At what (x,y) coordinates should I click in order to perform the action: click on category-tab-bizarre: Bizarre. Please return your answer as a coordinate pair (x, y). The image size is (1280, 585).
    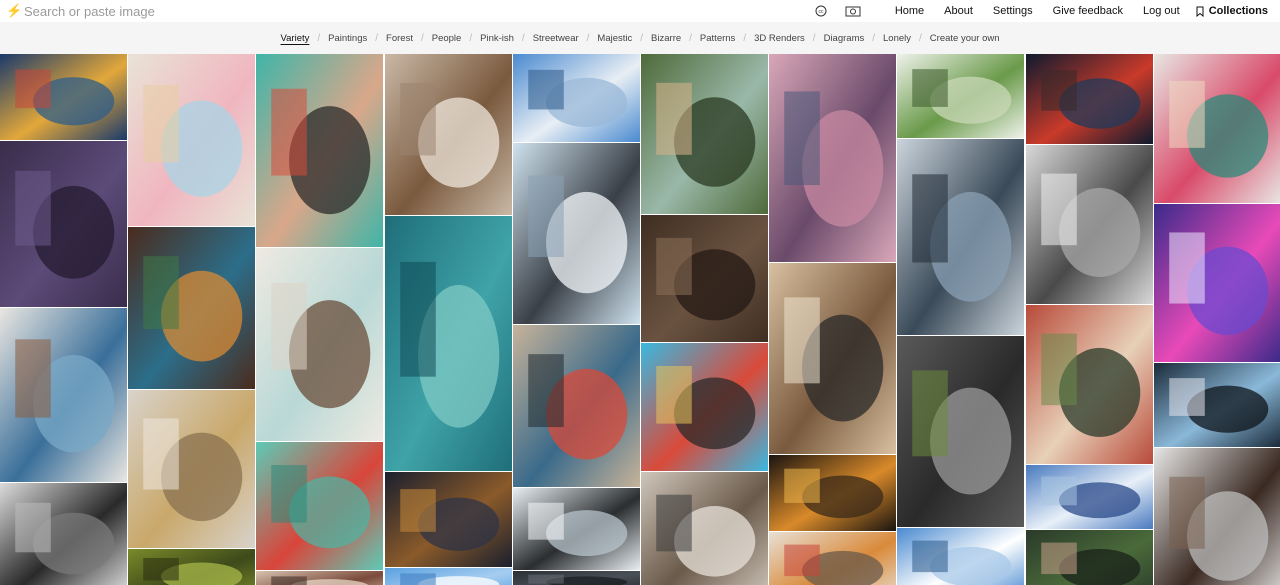
    Looking at the image, I should click on (666, 38).